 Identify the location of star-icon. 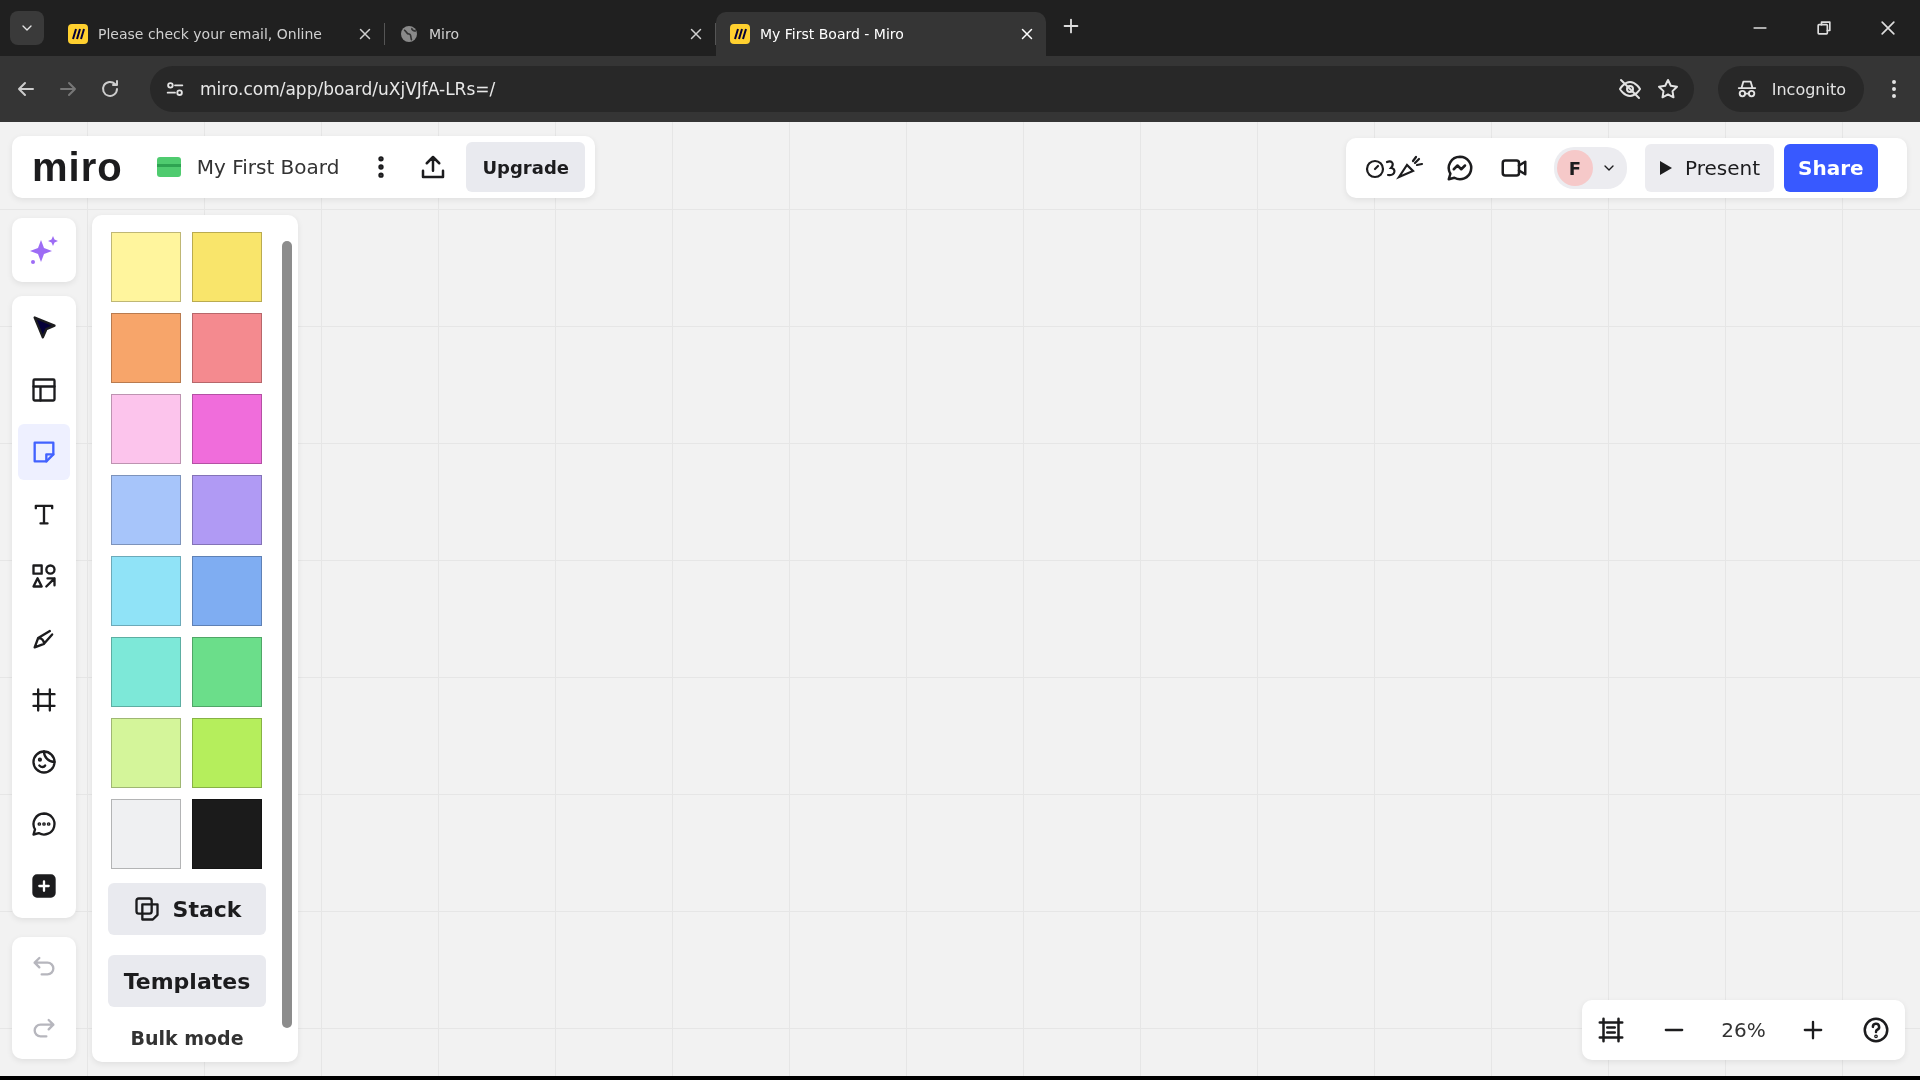
(1667, 89).